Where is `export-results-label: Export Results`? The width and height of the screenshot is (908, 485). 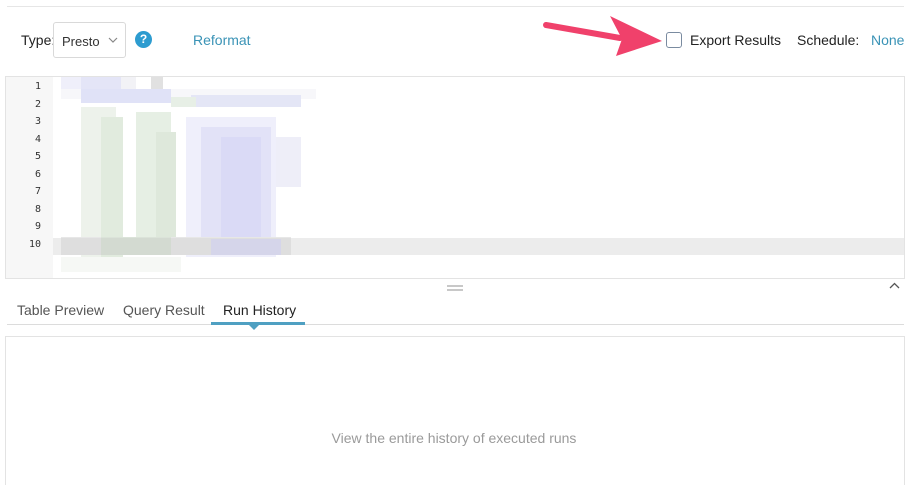
export-results-label: Export Results is located at coordinates (735, 40).